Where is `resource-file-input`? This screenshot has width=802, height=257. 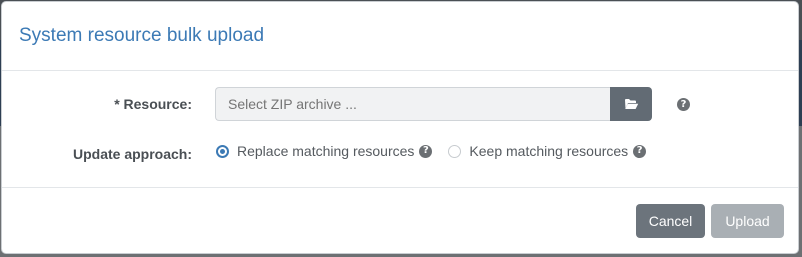 resource-file-input is located at coordinates (412, 104).